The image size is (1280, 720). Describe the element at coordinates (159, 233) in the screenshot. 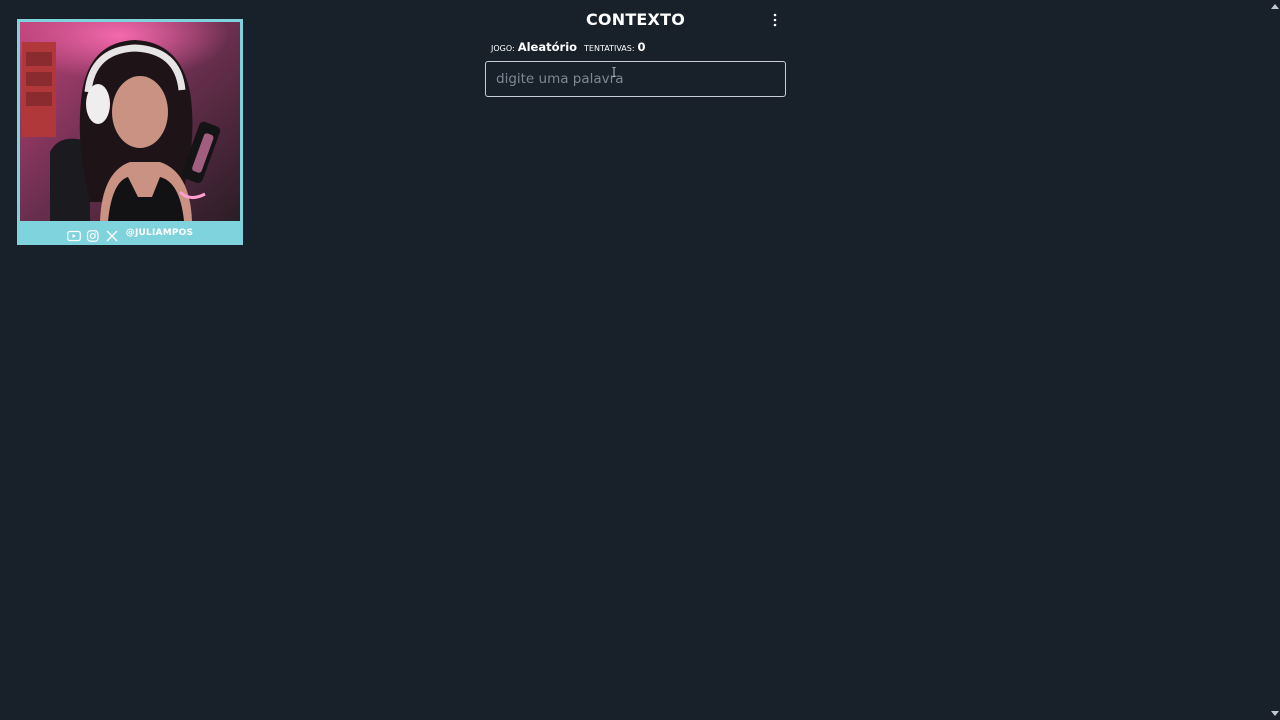

I see `social-handle: @JULIAMPOS` at that location.